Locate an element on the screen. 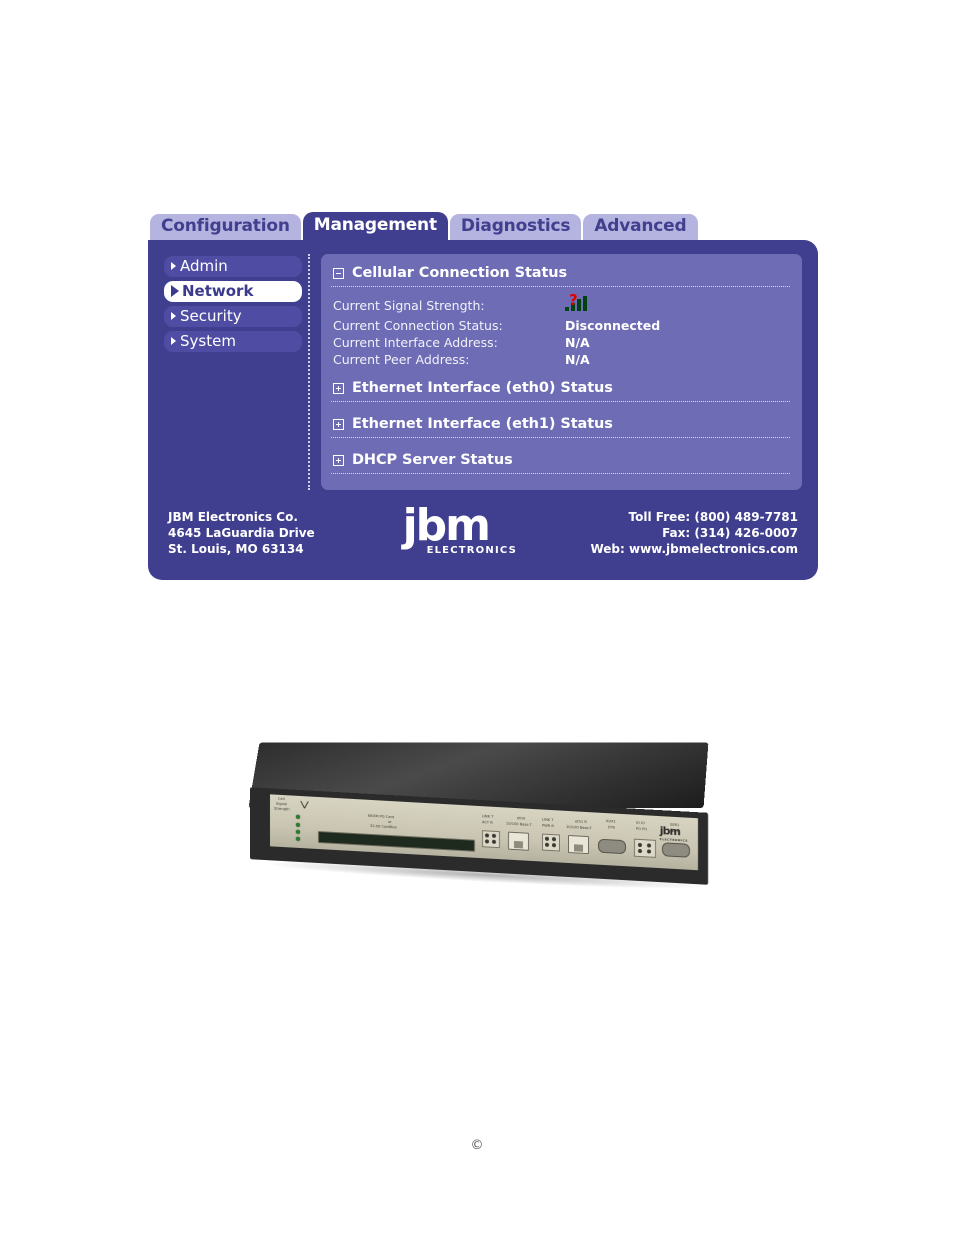 The image size is (954, 1235). faceplate-io-label: IO IO is located at coordinates (640, 823).